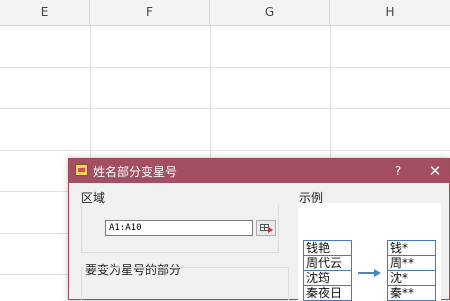 The width and height of the screenshot is (450, 301). Describe the element at coordinates (327, 278) in the screenshot. I see `before-name-3: 沈筠` at that location.